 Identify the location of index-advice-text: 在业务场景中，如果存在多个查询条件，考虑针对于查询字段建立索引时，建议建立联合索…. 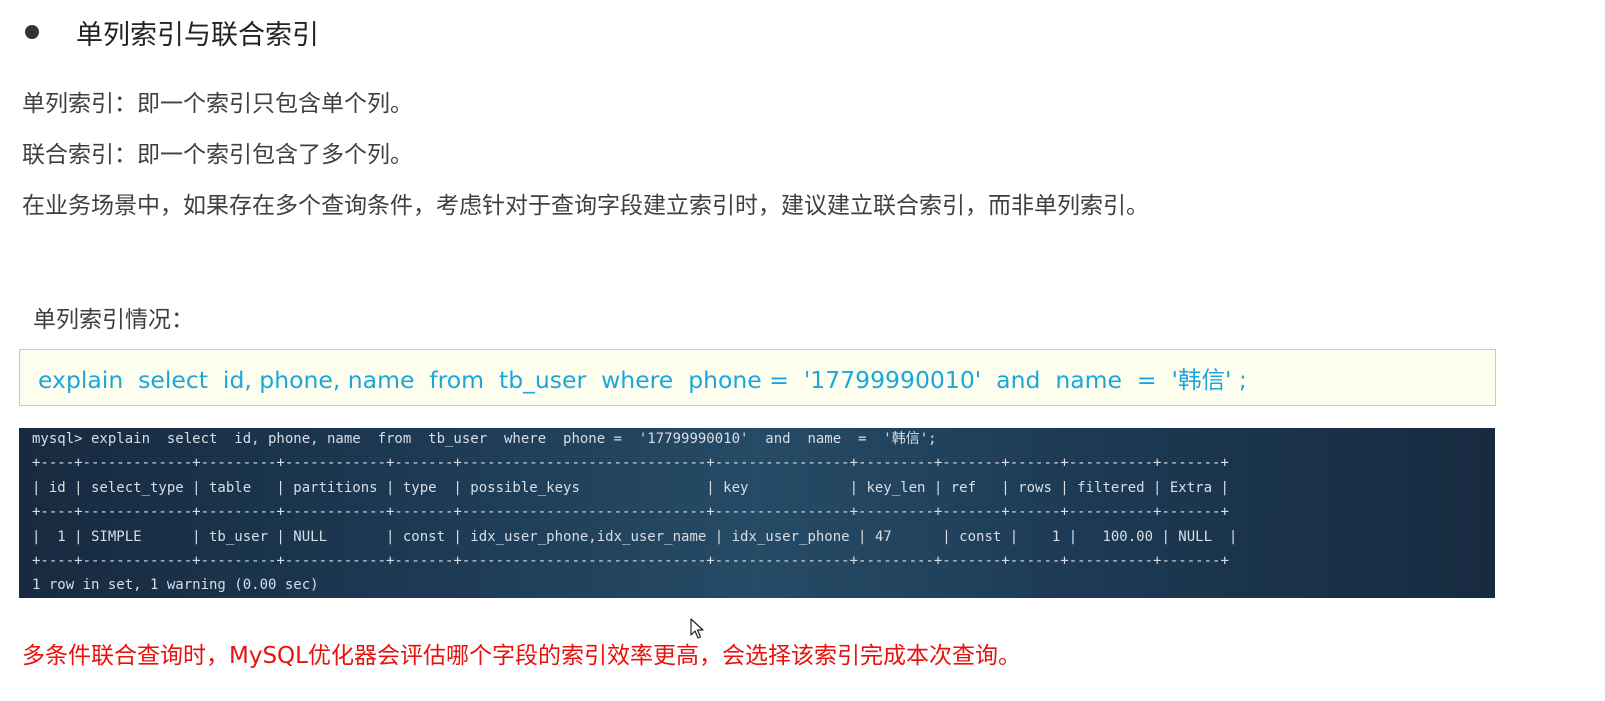
(585, 206).